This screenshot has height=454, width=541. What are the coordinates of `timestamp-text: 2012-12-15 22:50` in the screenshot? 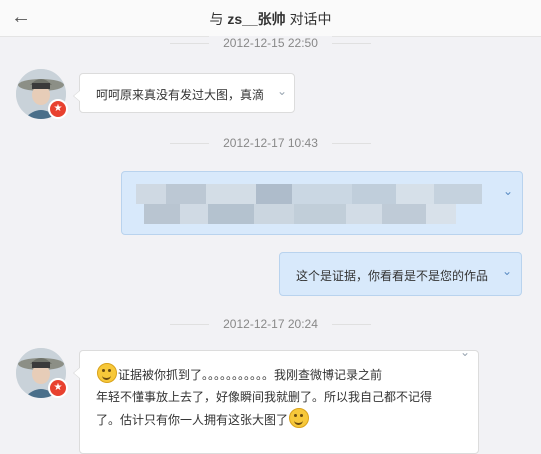 It's located at (270, 43).